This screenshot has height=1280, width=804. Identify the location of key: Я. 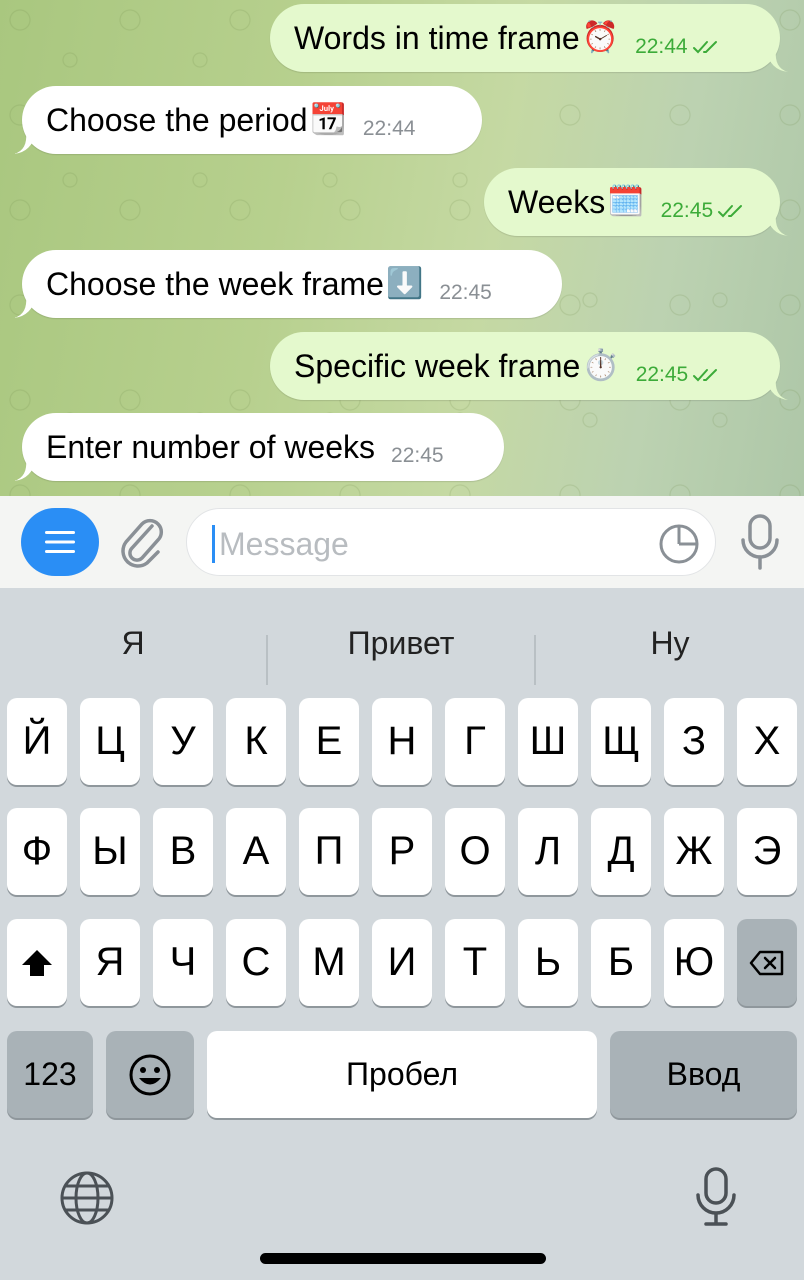
(110, 962).